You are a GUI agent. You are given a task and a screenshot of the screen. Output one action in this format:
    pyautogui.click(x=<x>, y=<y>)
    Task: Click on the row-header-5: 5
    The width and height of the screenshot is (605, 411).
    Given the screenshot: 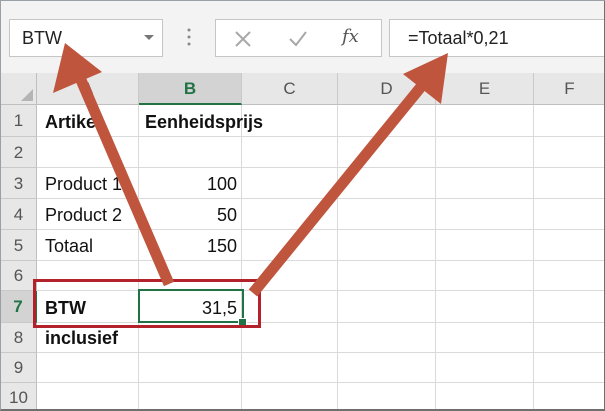 What is the action you would take?
    pyautogui.click(x=19, y=245)
    